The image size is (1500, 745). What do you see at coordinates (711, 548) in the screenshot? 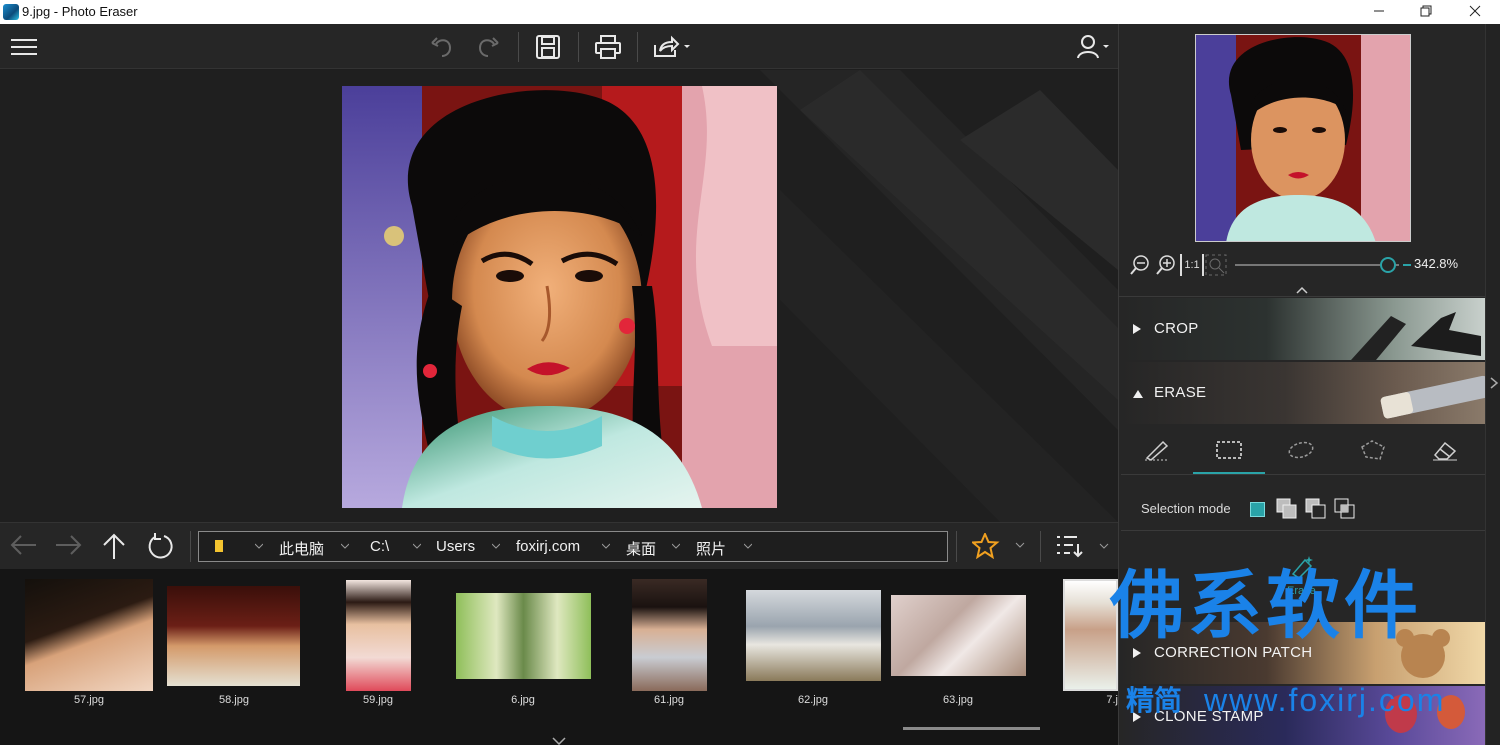
I see `breadcrumb-item: 照片` at bounding box center [711, 548].